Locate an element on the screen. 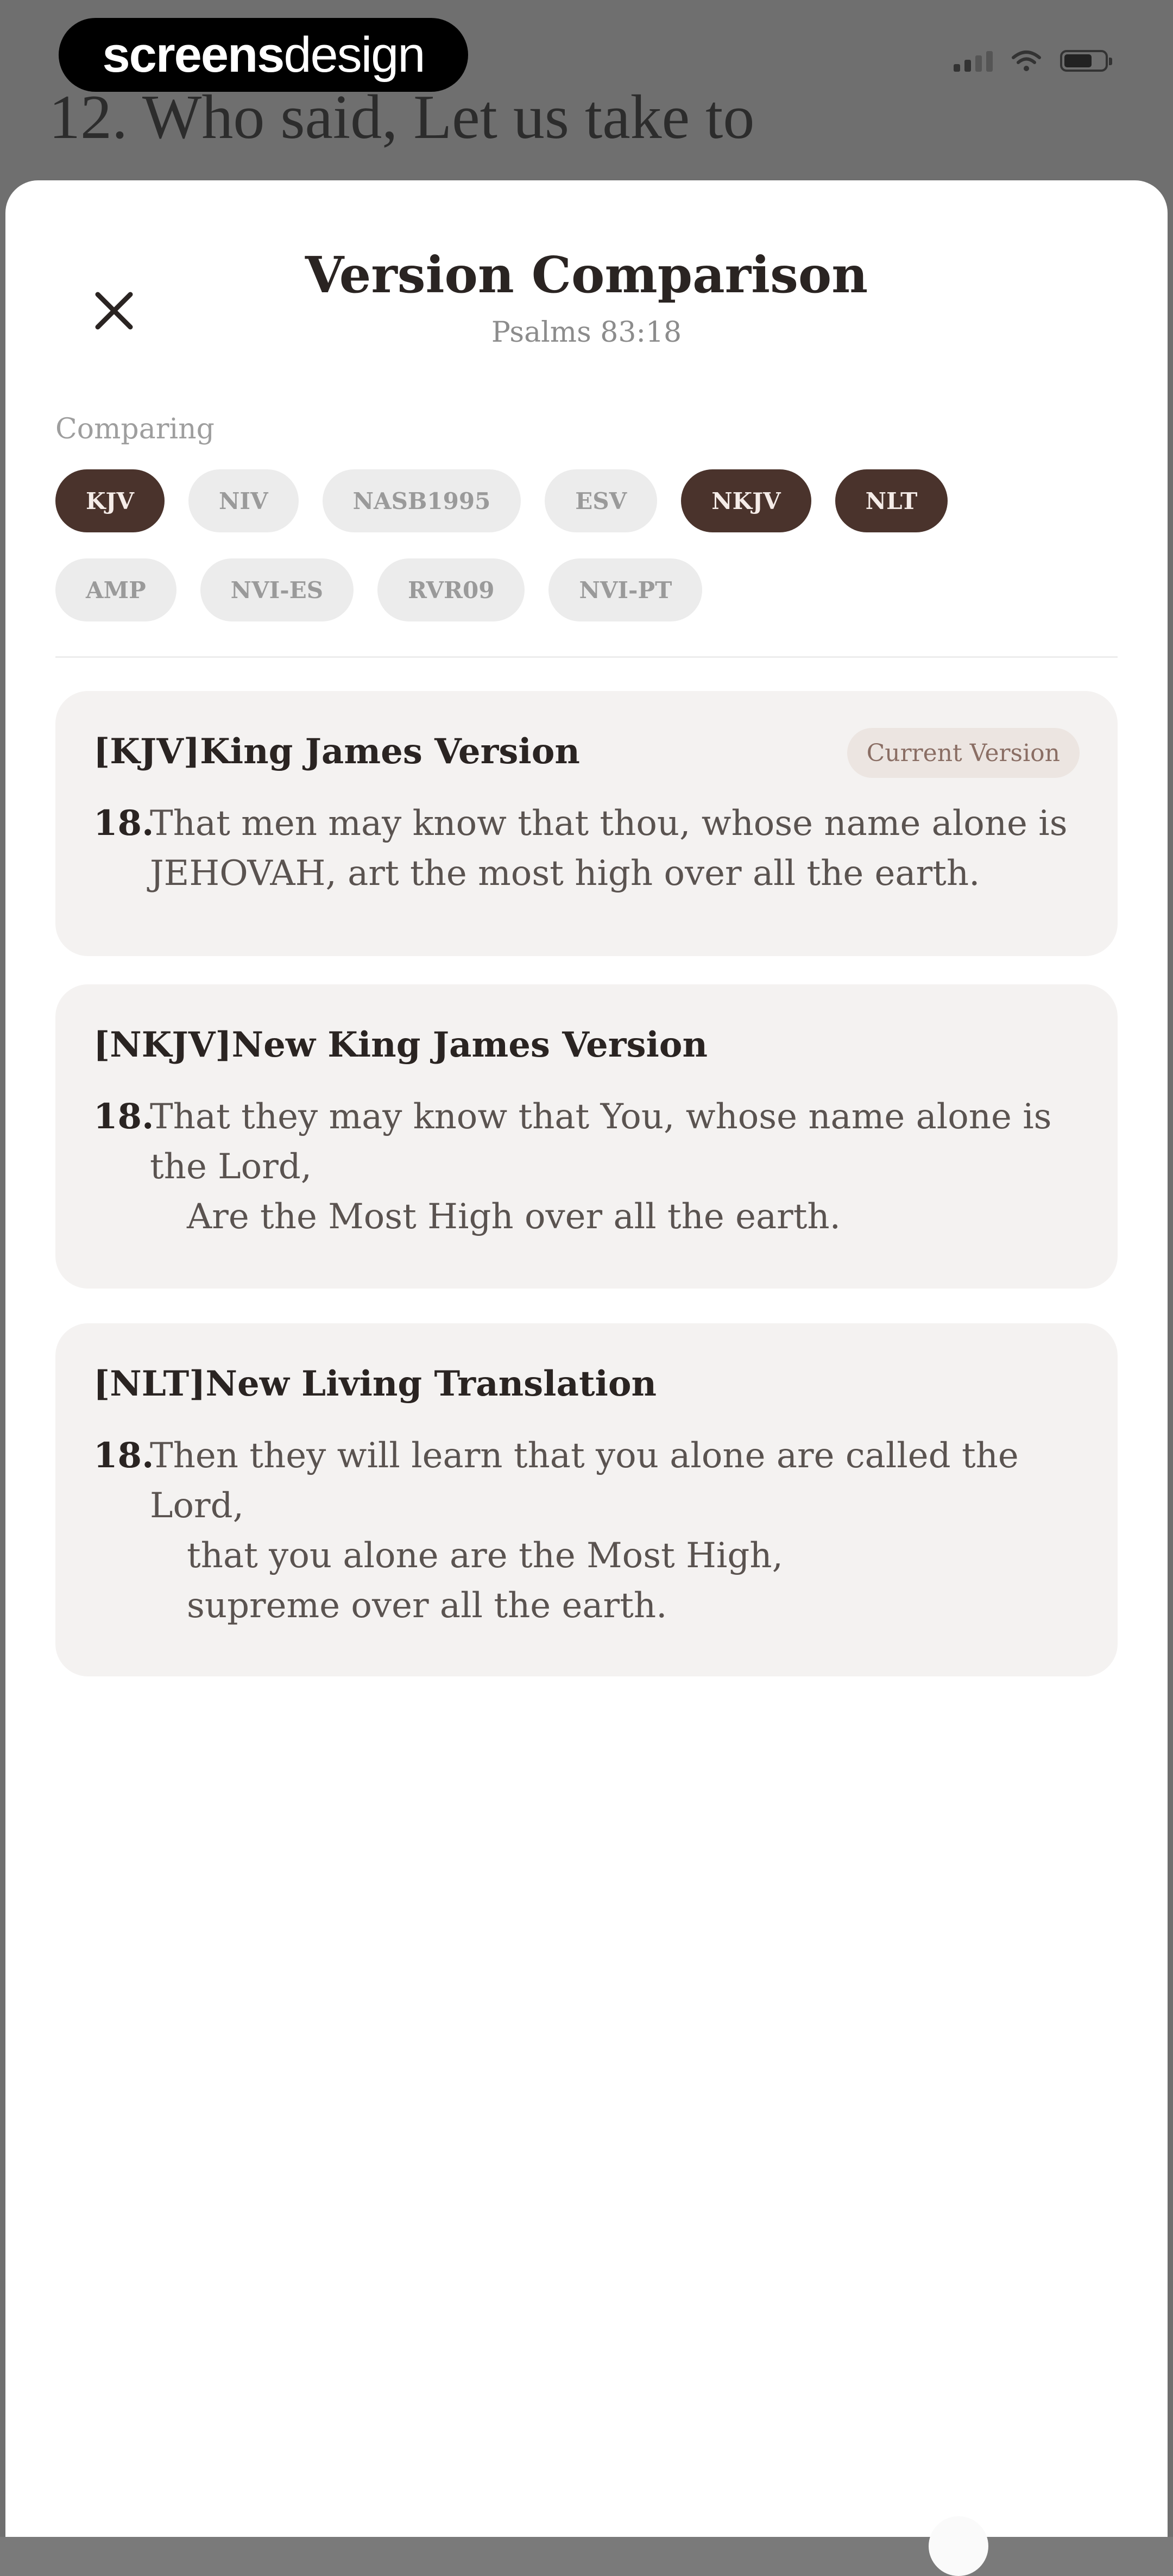 The image size is (1173, 2576). status-bar is located at coordinates (1033, 61).